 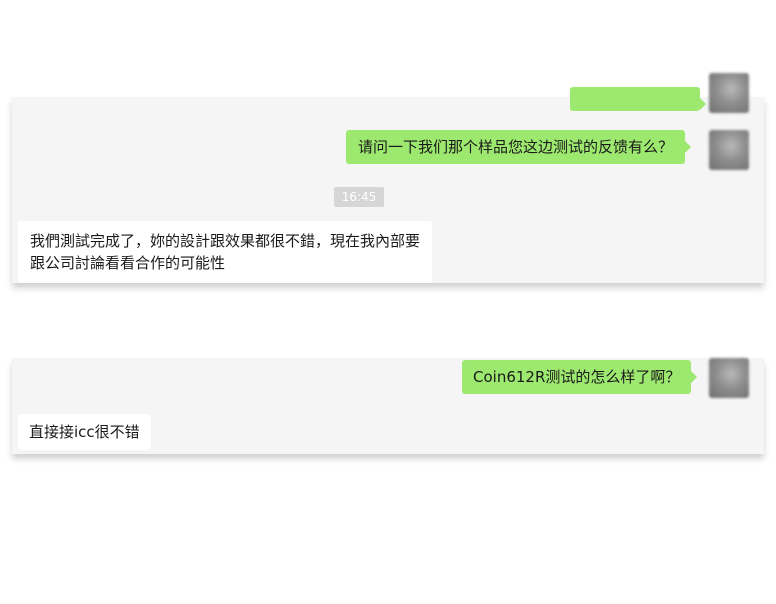 What do you see at coordinates (84, 432) in the screenshot?
I see `incoming-message: 直接接icc很不错` at bounding box center [84, 432].